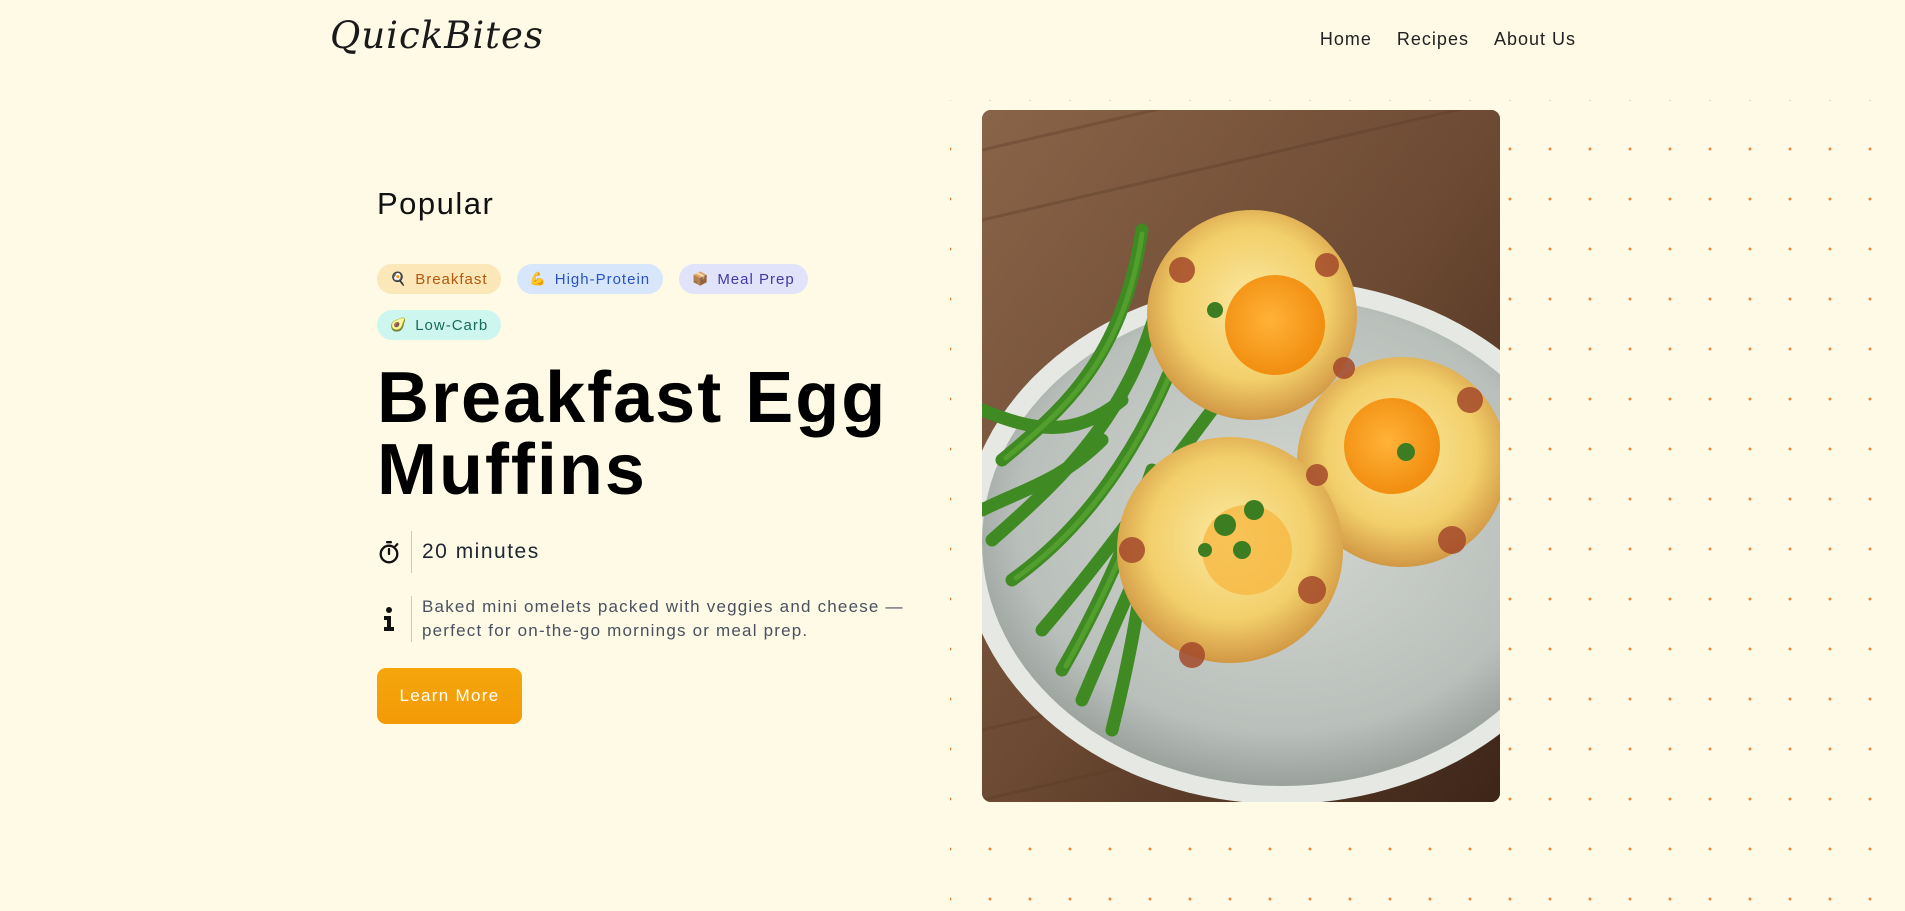 This screenshot has height=911, width=1905. I want to click on cook-time-row: 20 minutes, so click(458, 552).